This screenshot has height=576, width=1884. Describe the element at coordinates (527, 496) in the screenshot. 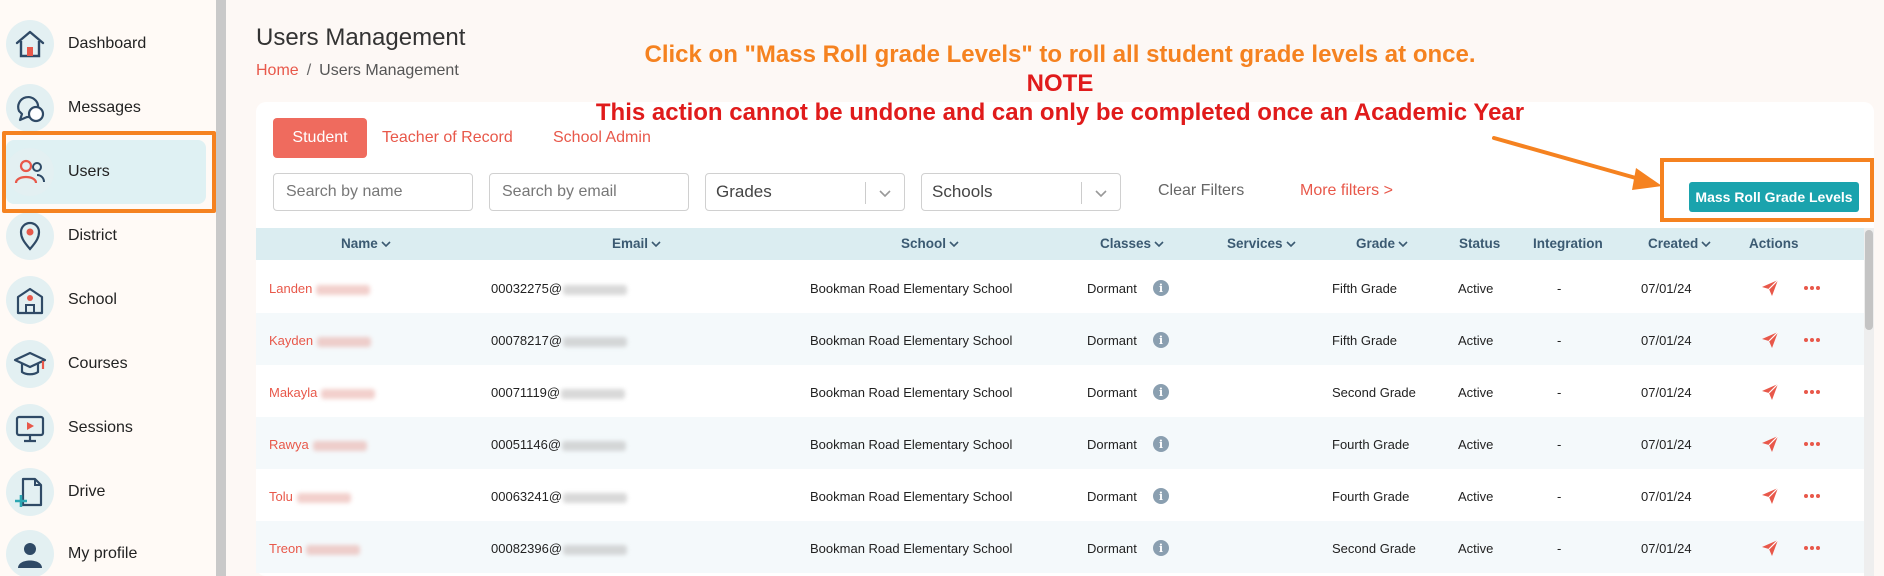

I see `row-email-prefix: 00063241@` at that location.